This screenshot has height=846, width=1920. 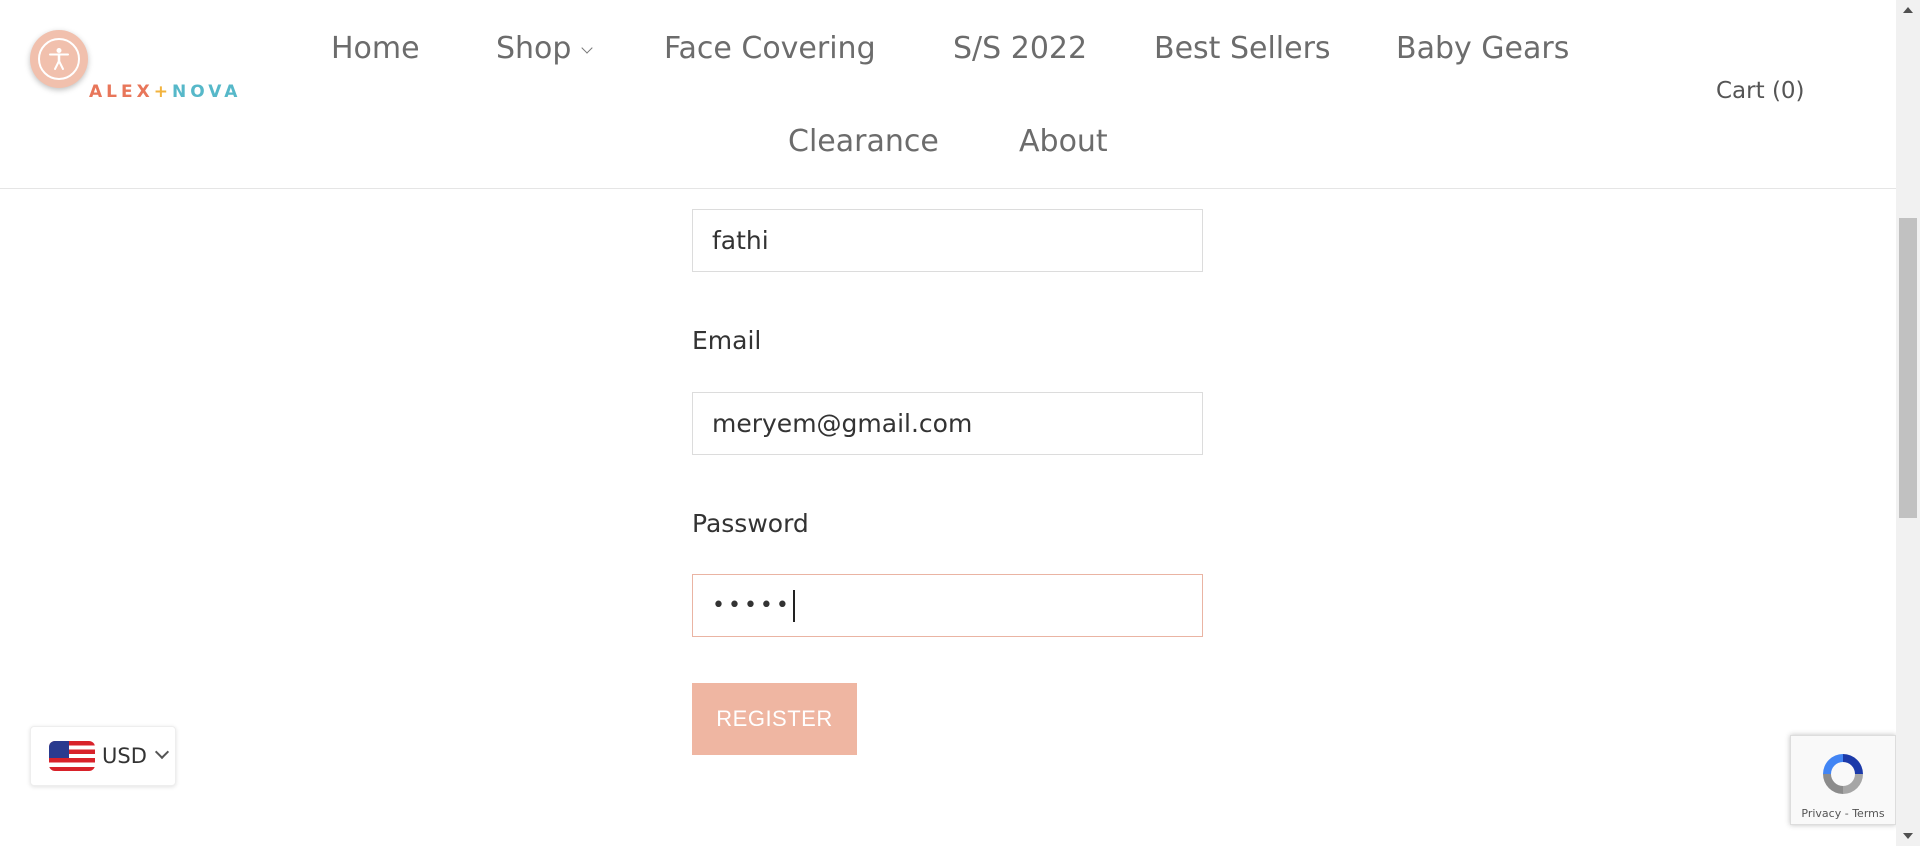 What do you see at coordinates (947, 605) in the screenshot?
I see `password-field: •••••` at bounding box center [947, 605].